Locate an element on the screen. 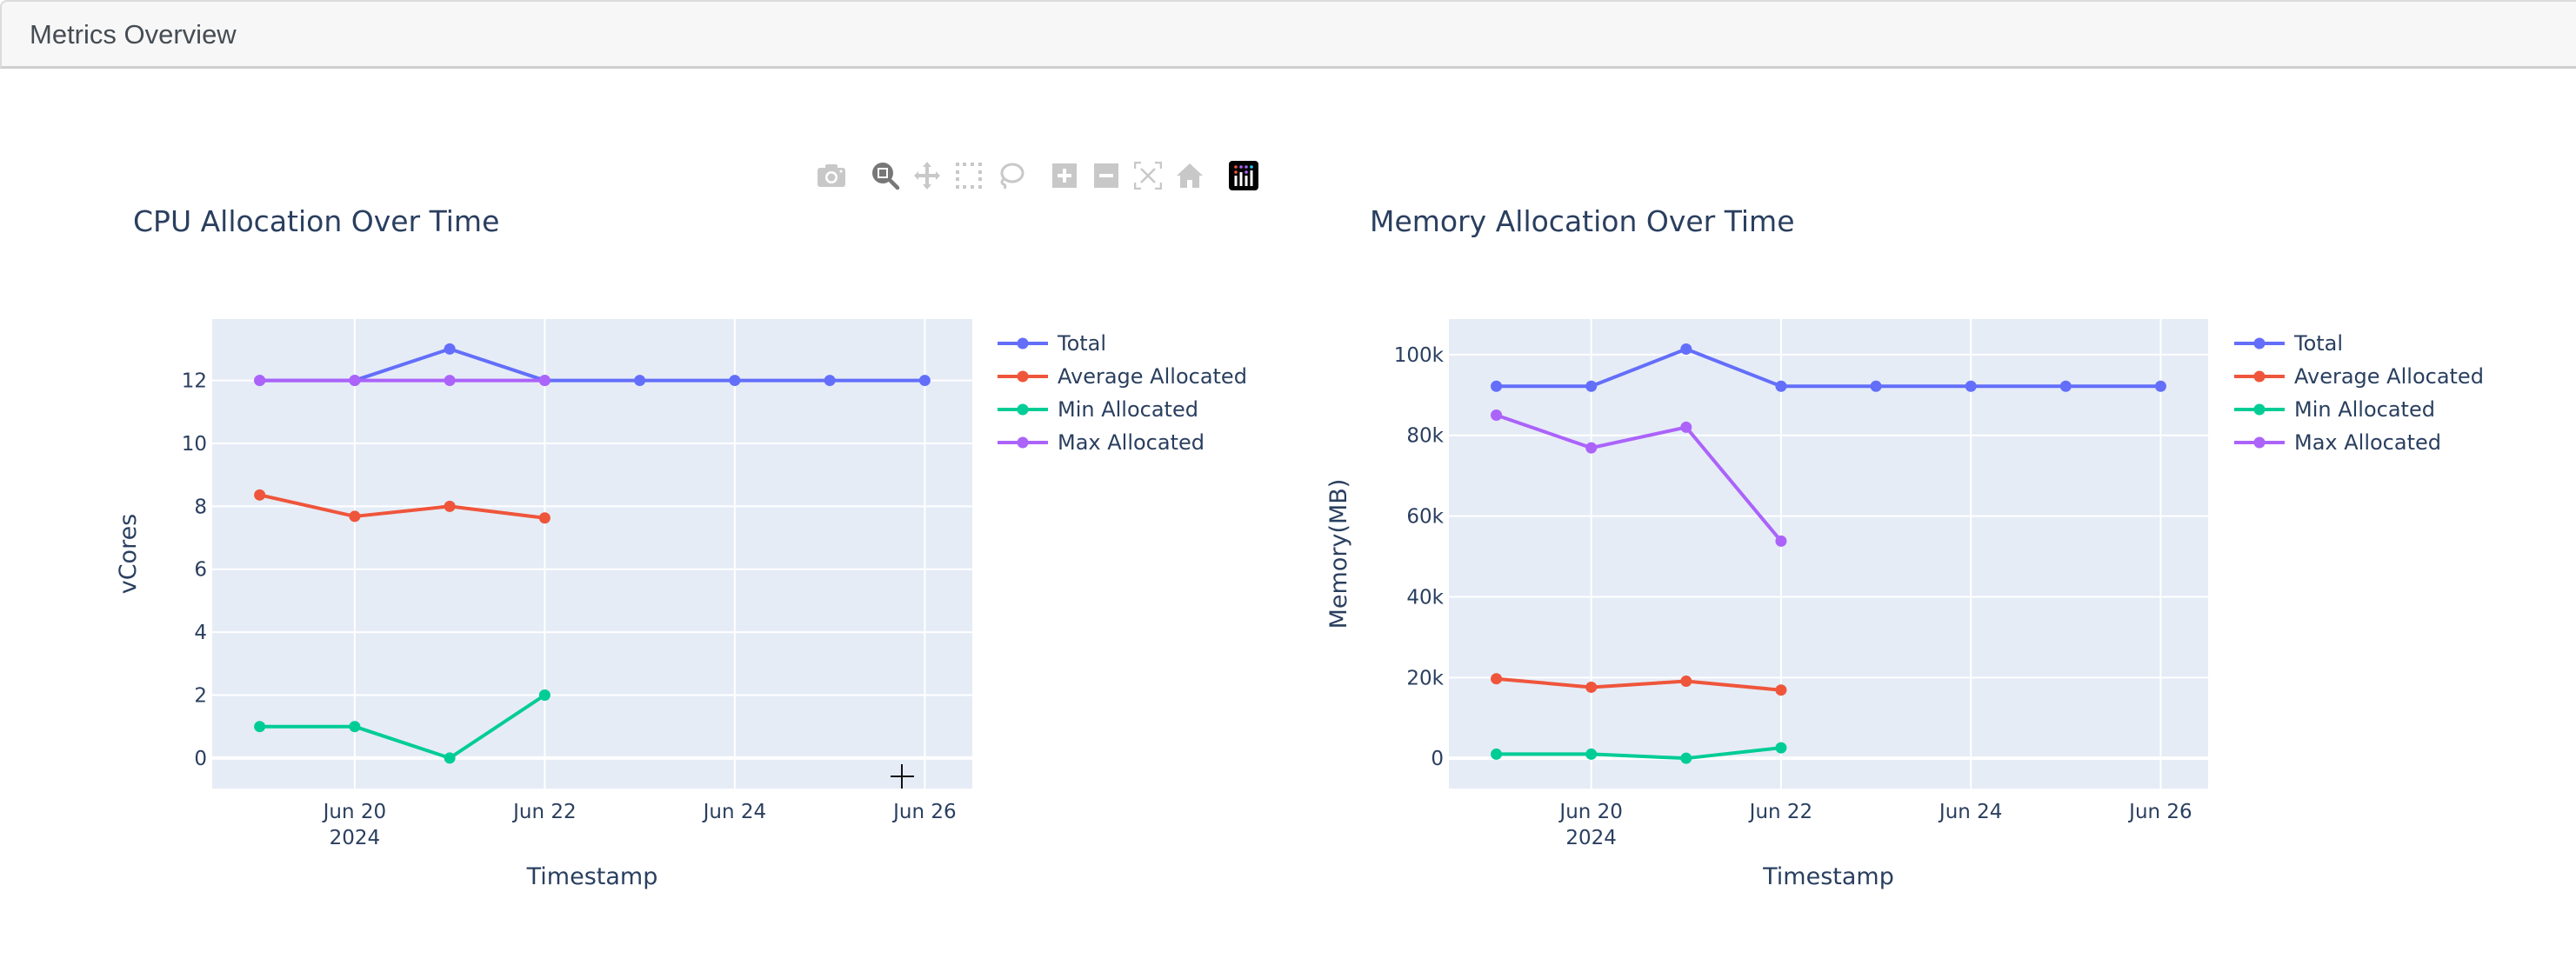  cpu-y-tick-label: 8 is located at coordinates (200, 507).